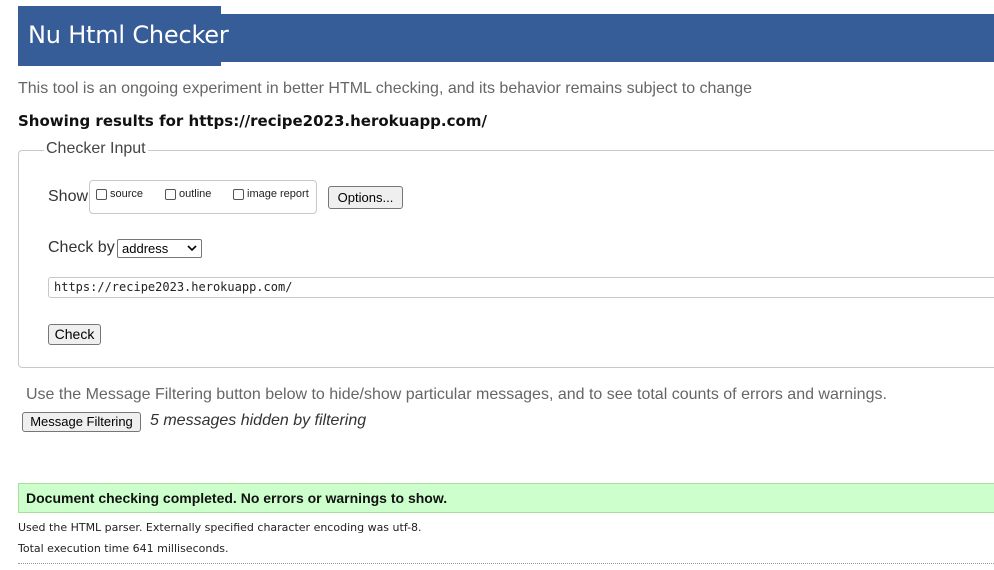  I want to click on message-filtering-button: Message Filtering, so click(81, 422).